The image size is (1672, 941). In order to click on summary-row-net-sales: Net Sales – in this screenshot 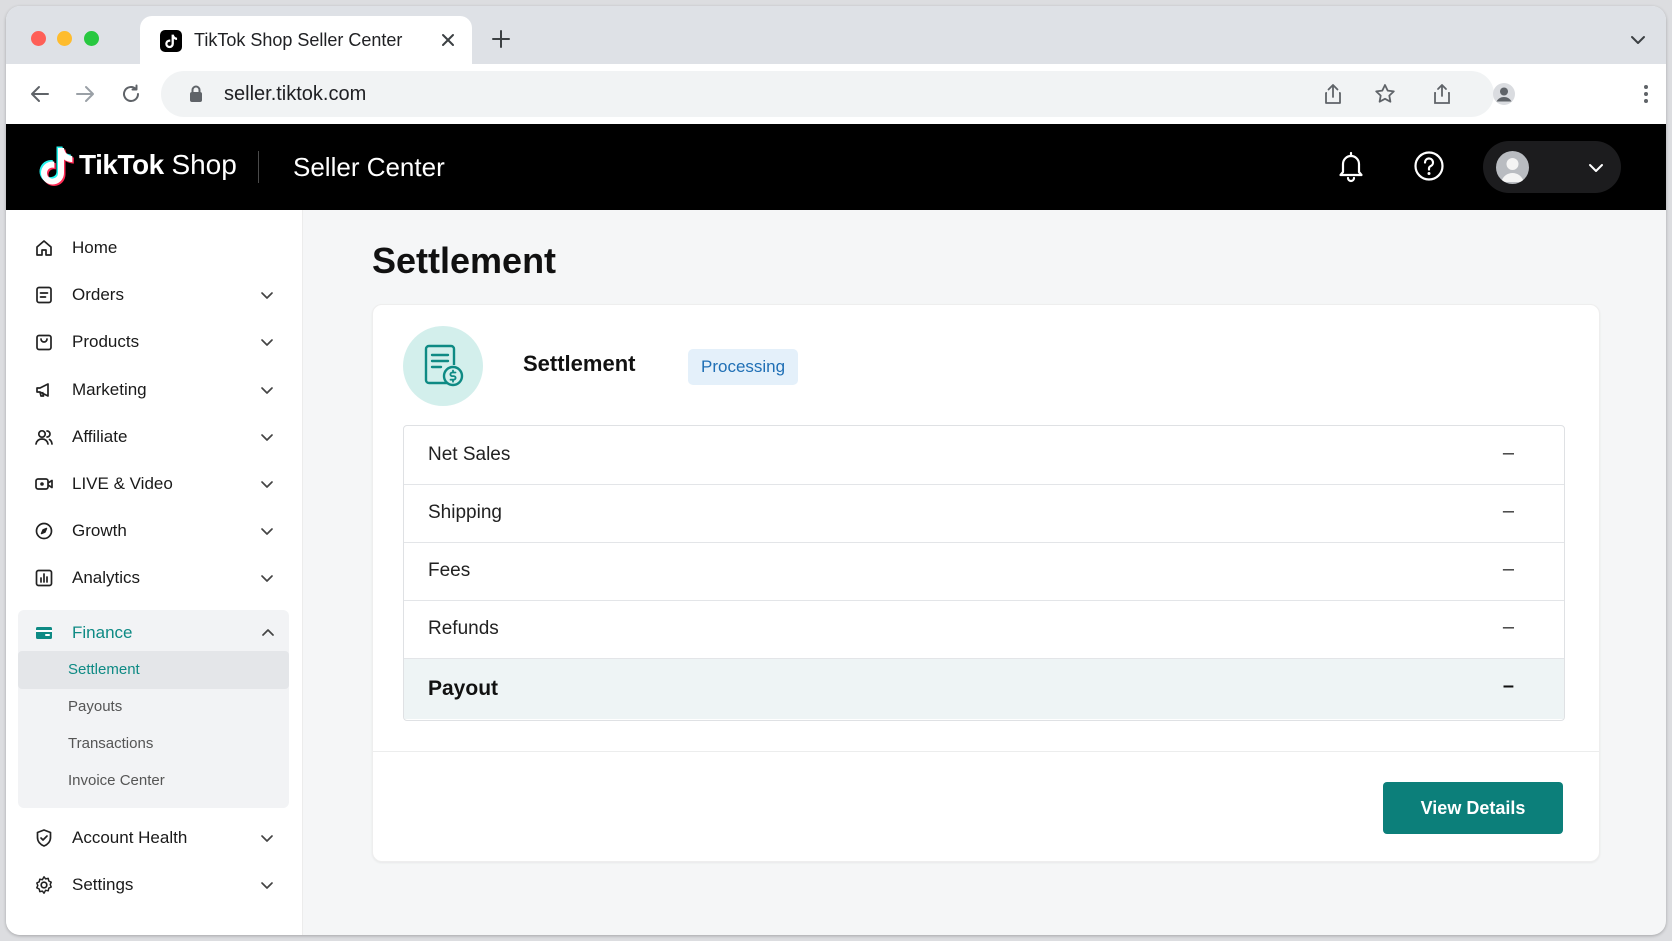, I will do `click(984, 455)`.